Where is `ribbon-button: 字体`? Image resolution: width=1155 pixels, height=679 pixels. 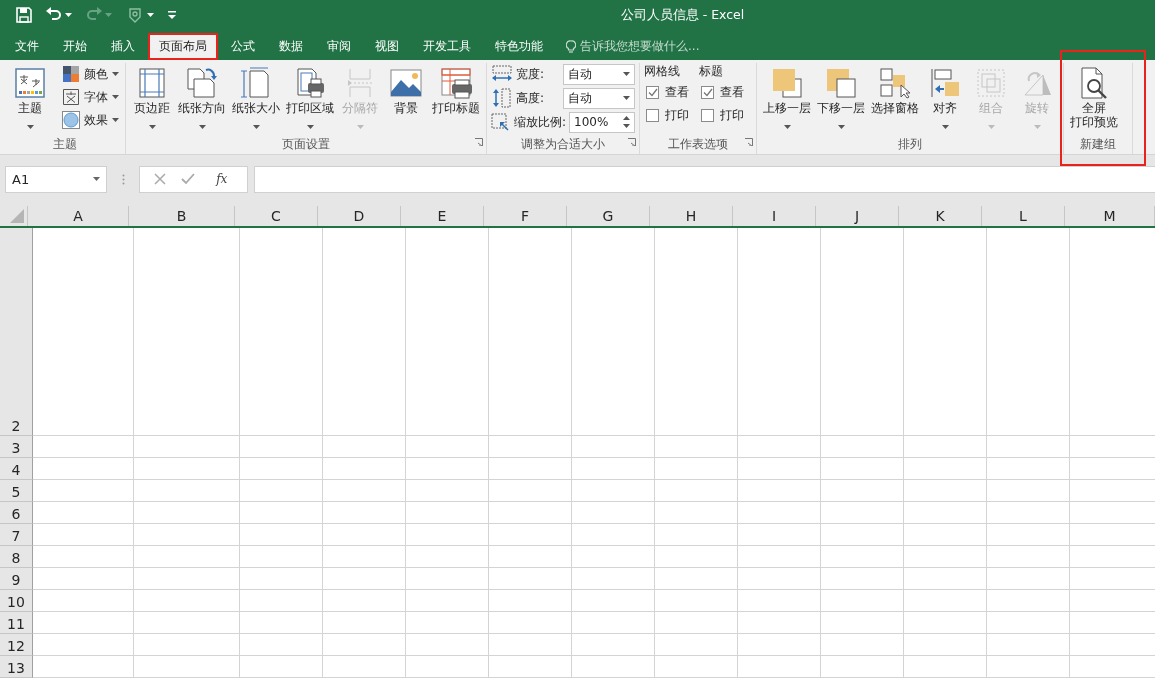
ribbon-button: 字体 is located at coordinates (90, 97).